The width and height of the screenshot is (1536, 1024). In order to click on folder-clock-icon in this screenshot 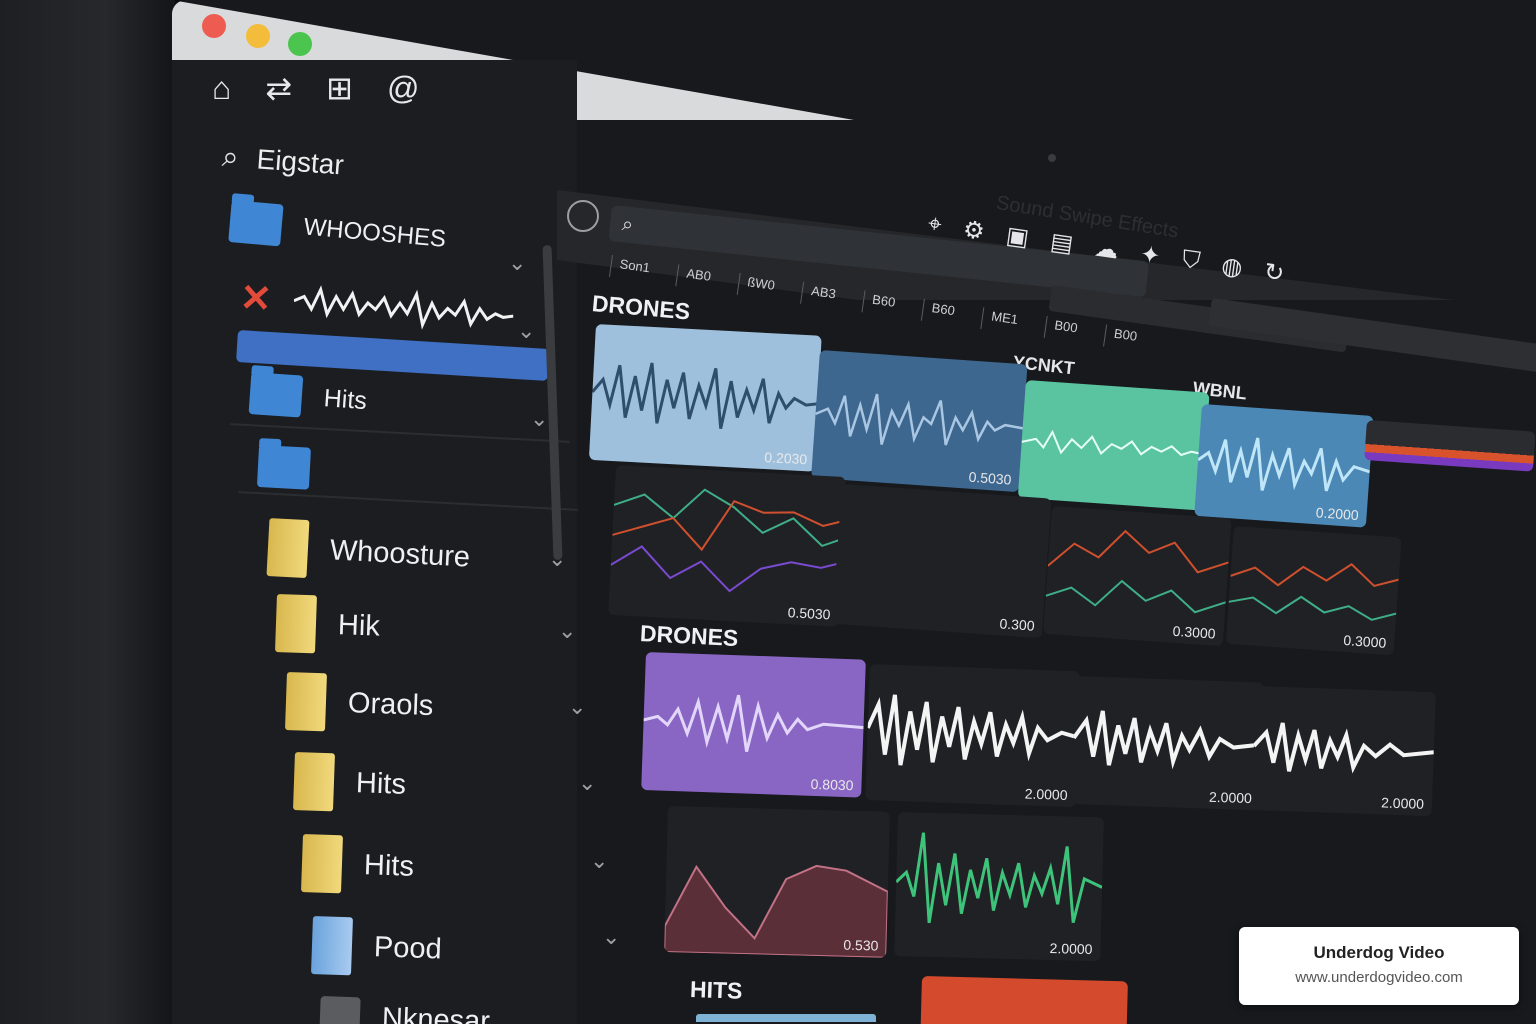, I will do `click(276, 395)`.